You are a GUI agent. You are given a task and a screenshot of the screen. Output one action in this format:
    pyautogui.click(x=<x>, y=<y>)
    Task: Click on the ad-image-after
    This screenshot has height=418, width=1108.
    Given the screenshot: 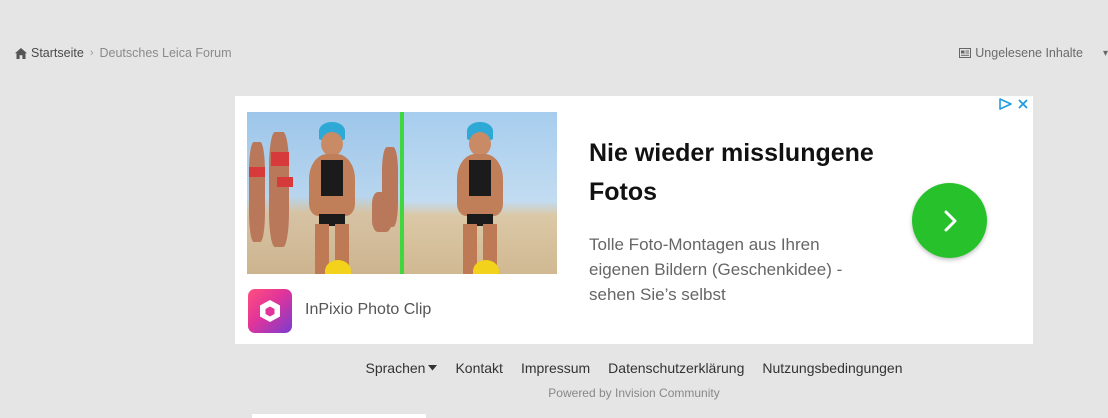 What is the action you would take?
    pyautogui.click(x=480, y=193)
    